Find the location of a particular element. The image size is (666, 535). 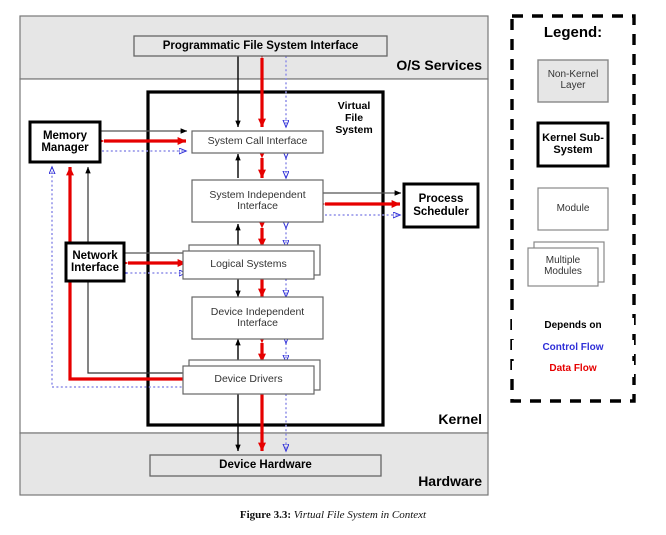

box-memory-manager is located at coordinates (65, 142).